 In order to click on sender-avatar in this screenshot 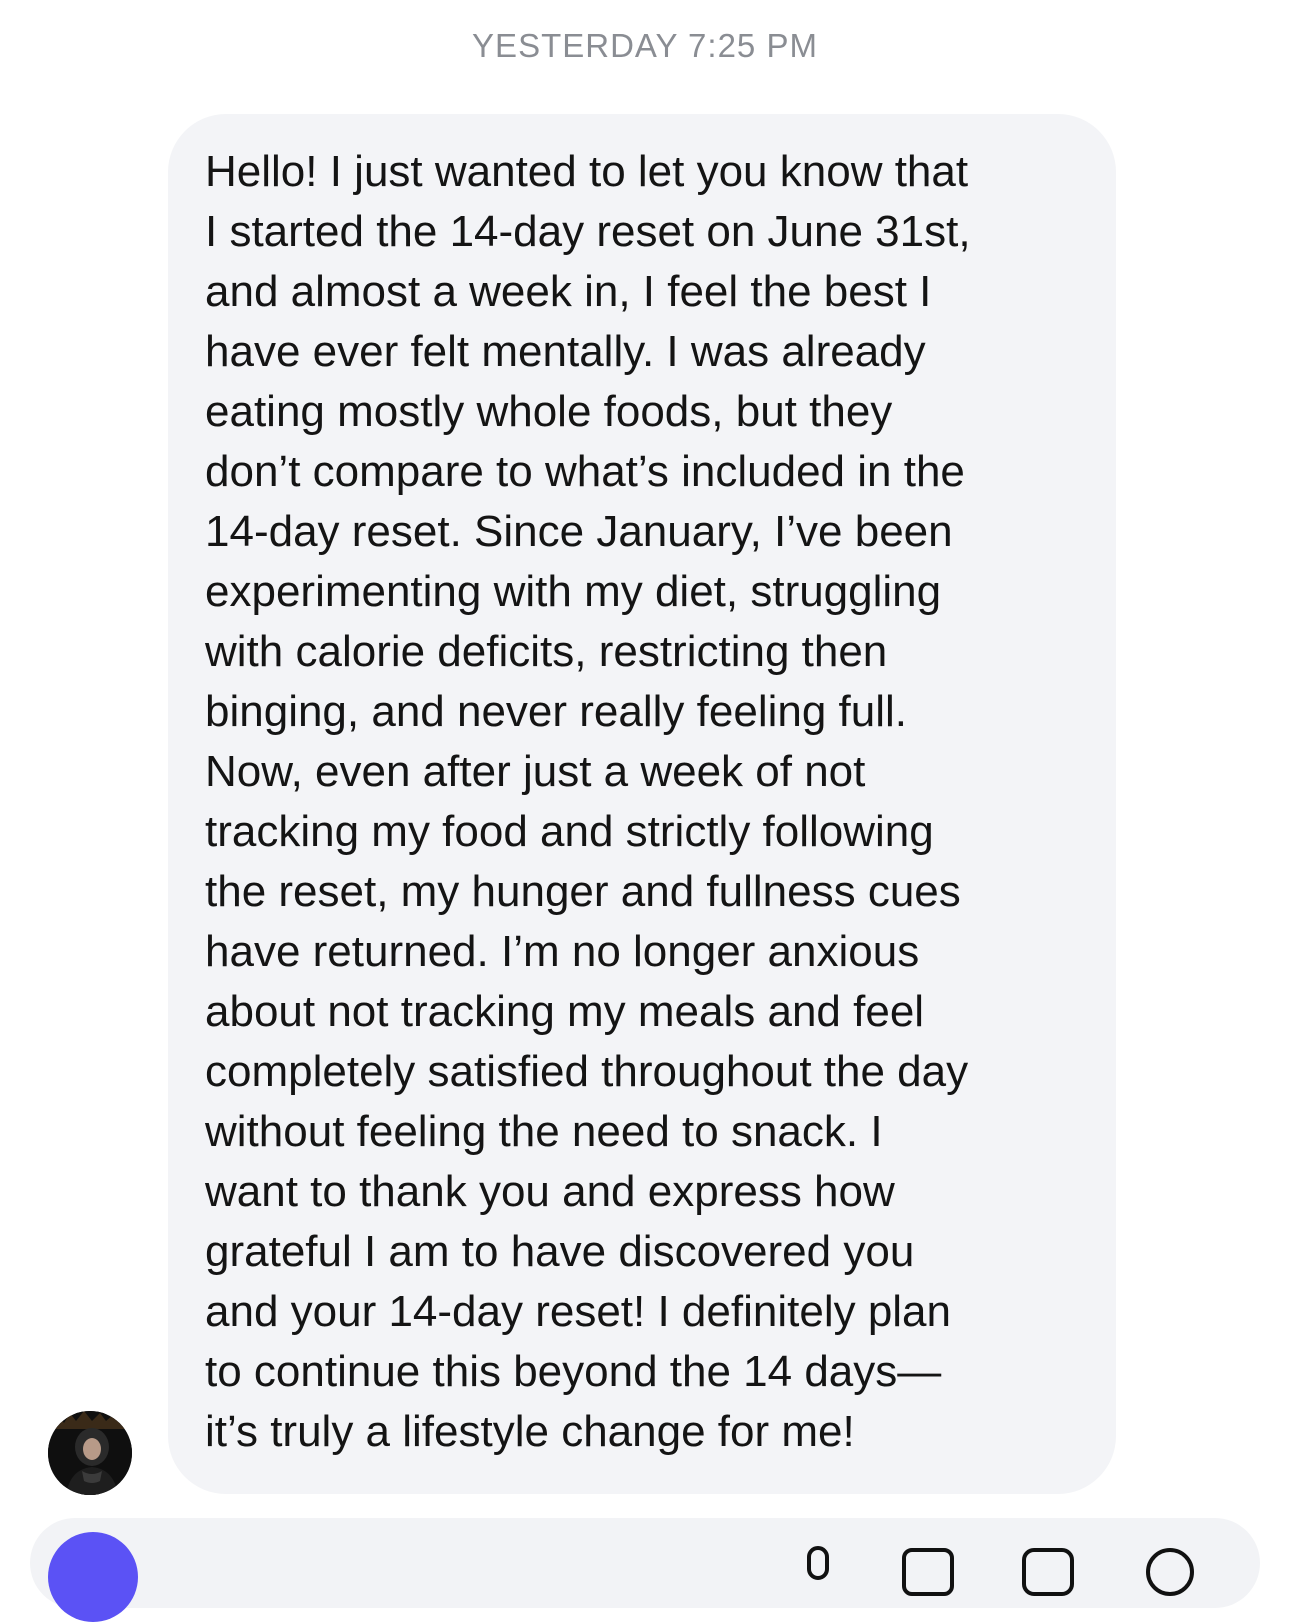, I will do `click(90, 1453)`.